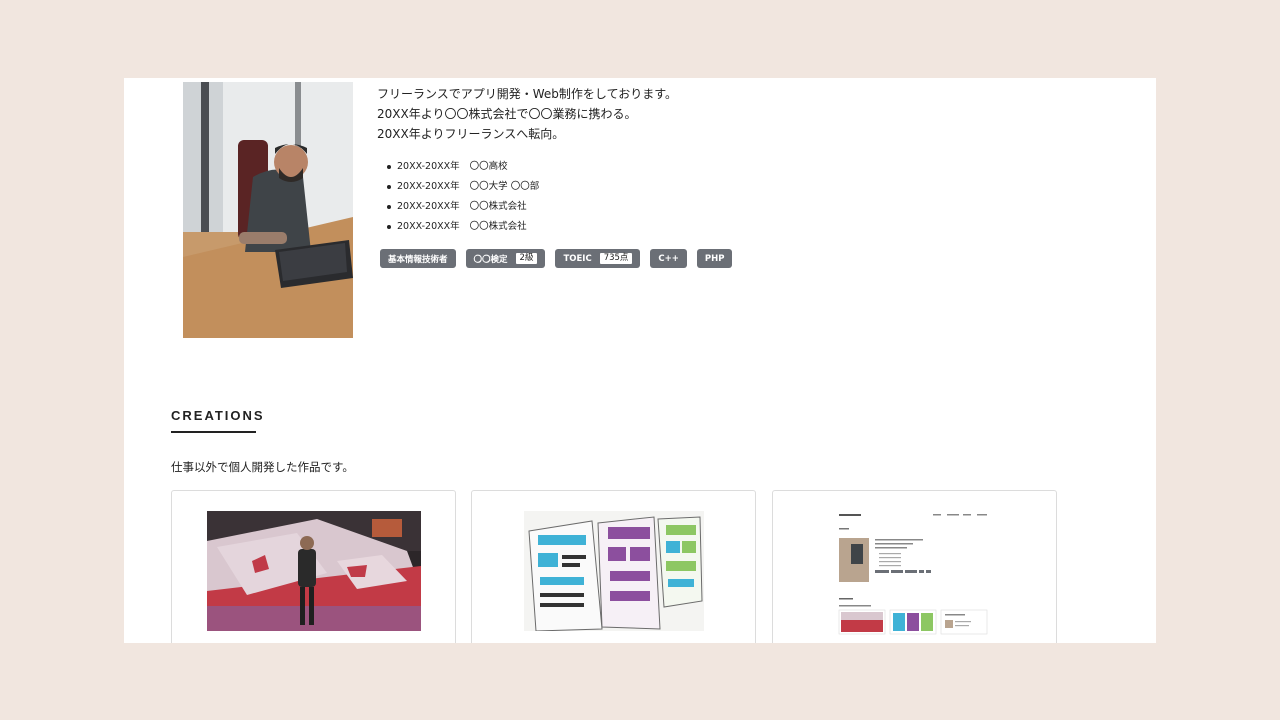 This screenshot has width=1280, height=720. What do you see at coordinates (213, 432) in the screenshot?
I see `section-title-underline` at bounding box center [213, 432].